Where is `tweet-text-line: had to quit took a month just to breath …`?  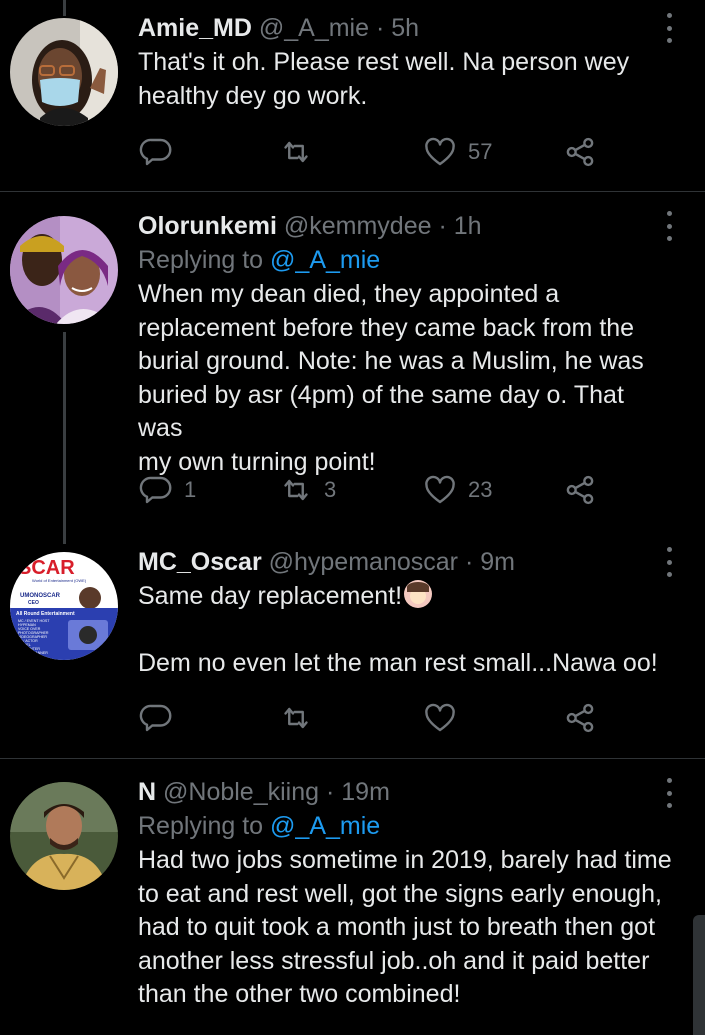 tweet-text-line: had to quit took a month just to breath … is located at coordinates (397, 927).